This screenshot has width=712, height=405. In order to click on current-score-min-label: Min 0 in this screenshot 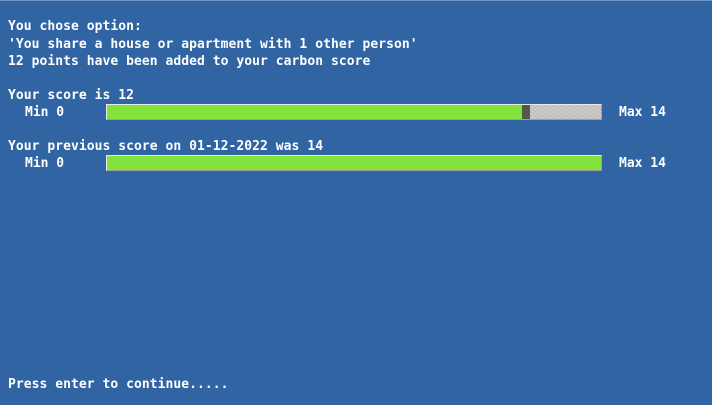, I will do `click(45, 112)`.